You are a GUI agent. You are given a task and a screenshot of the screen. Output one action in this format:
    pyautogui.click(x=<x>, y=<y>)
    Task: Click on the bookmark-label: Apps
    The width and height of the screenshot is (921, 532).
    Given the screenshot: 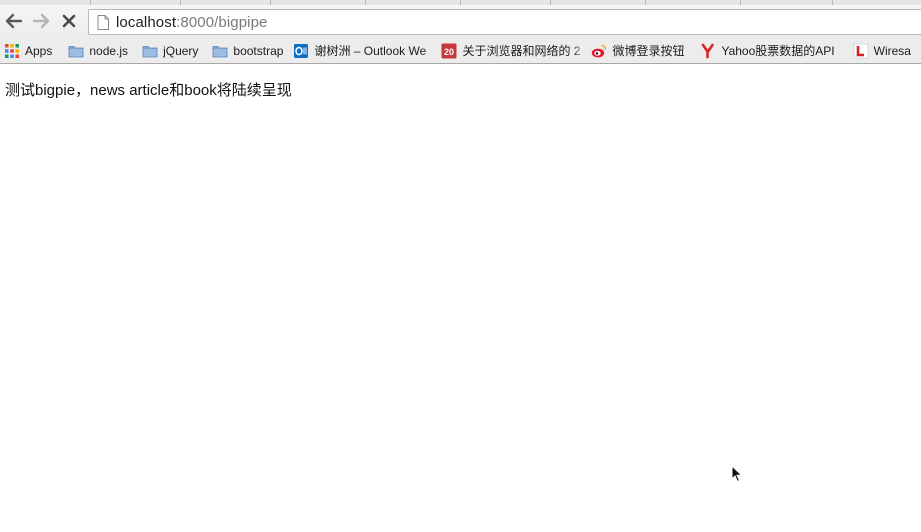 What is the action you would take?
    pyautogui.click(x=39, y=50)
    